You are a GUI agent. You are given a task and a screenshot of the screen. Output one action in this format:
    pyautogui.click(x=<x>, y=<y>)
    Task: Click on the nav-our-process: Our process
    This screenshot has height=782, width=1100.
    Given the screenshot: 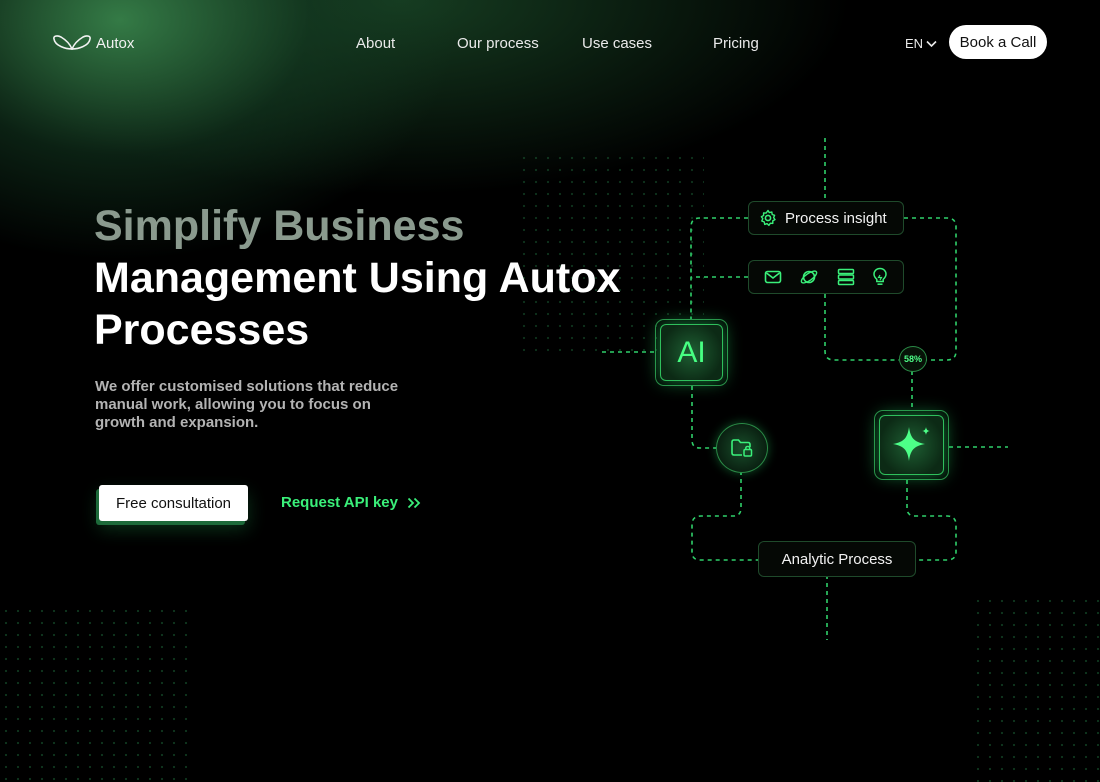 What is the action you would take?
    pyautogui.click(x=498, y=43)
    